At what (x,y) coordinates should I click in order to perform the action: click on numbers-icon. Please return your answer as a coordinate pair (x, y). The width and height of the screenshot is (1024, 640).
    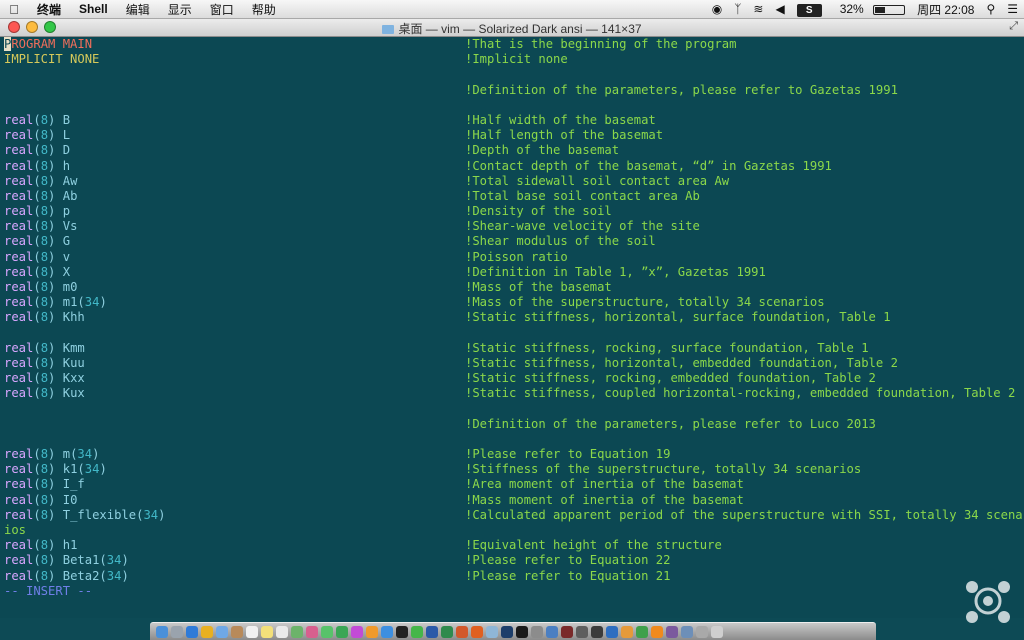
    Looking at the image, I should click on (642, 631).